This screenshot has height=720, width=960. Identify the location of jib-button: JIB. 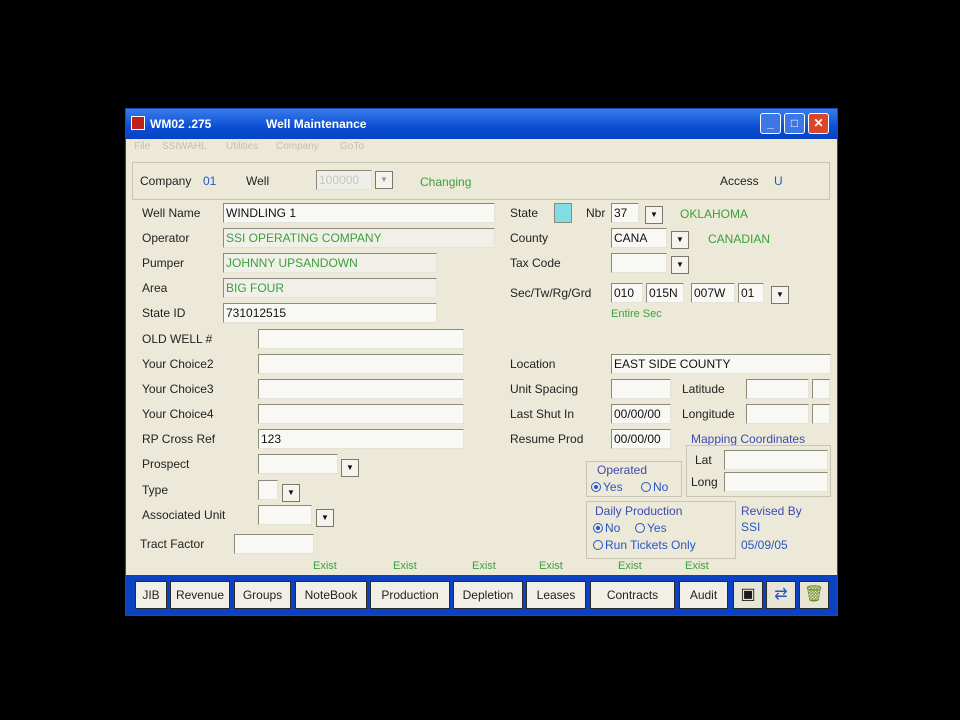
(151, 595).